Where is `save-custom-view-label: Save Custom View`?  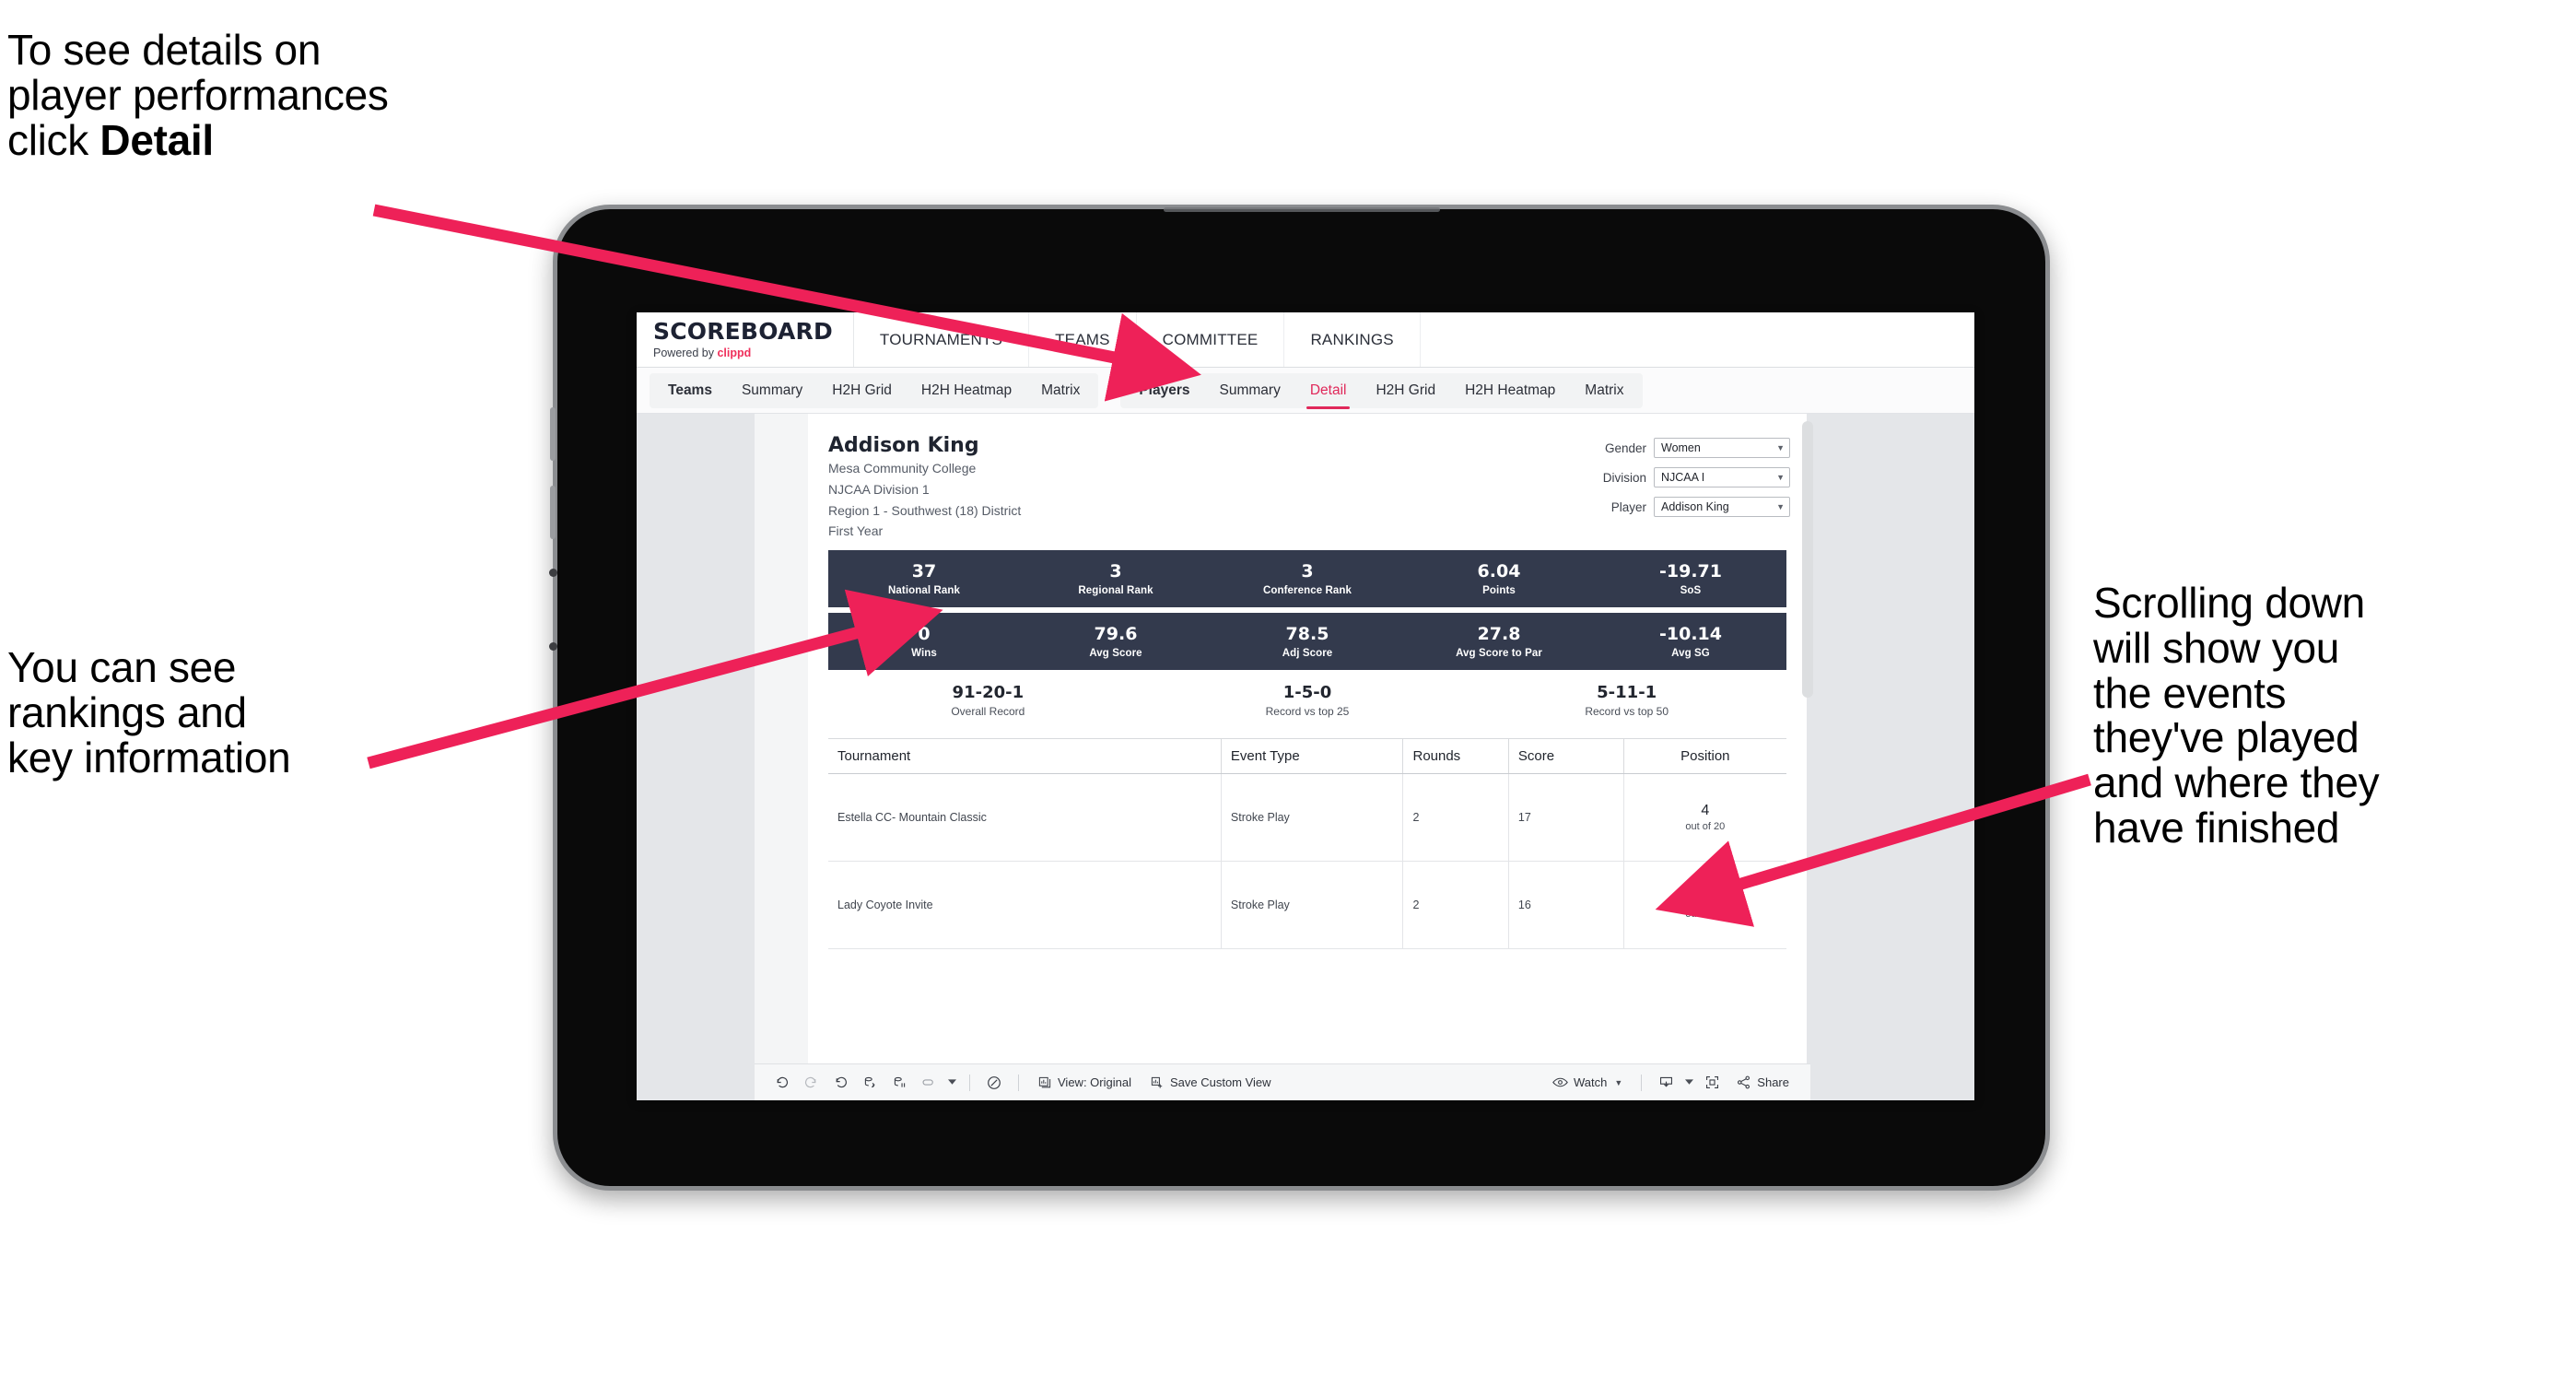 save-custom-view-label: Save Custom View is located at coordinates (1220, 1082).